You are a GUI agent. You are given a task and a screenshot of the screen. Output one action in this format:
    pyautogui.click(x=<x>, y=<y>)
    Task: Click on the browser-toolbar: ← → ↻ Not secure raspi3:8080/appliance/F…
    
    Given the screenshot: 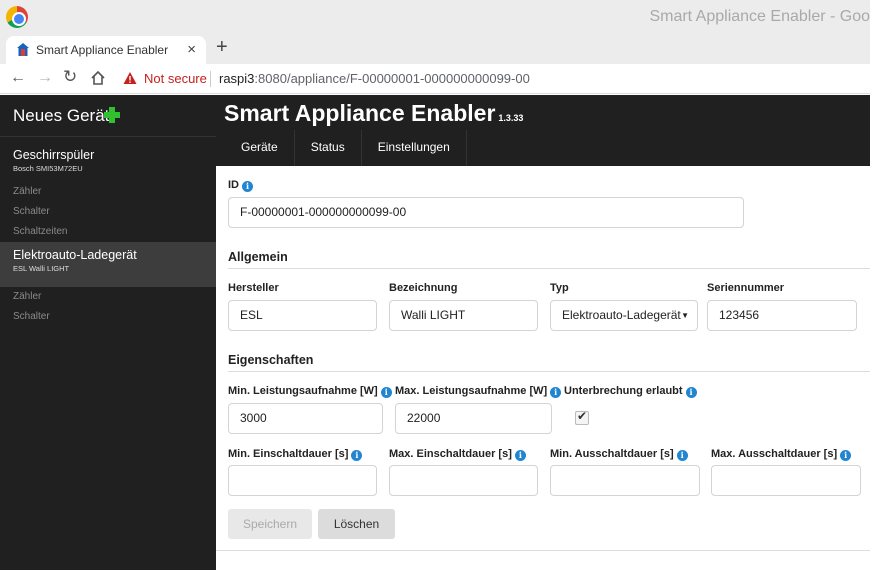 What is the action you would take?
    pyautogui.click(x=435, y=79)
    